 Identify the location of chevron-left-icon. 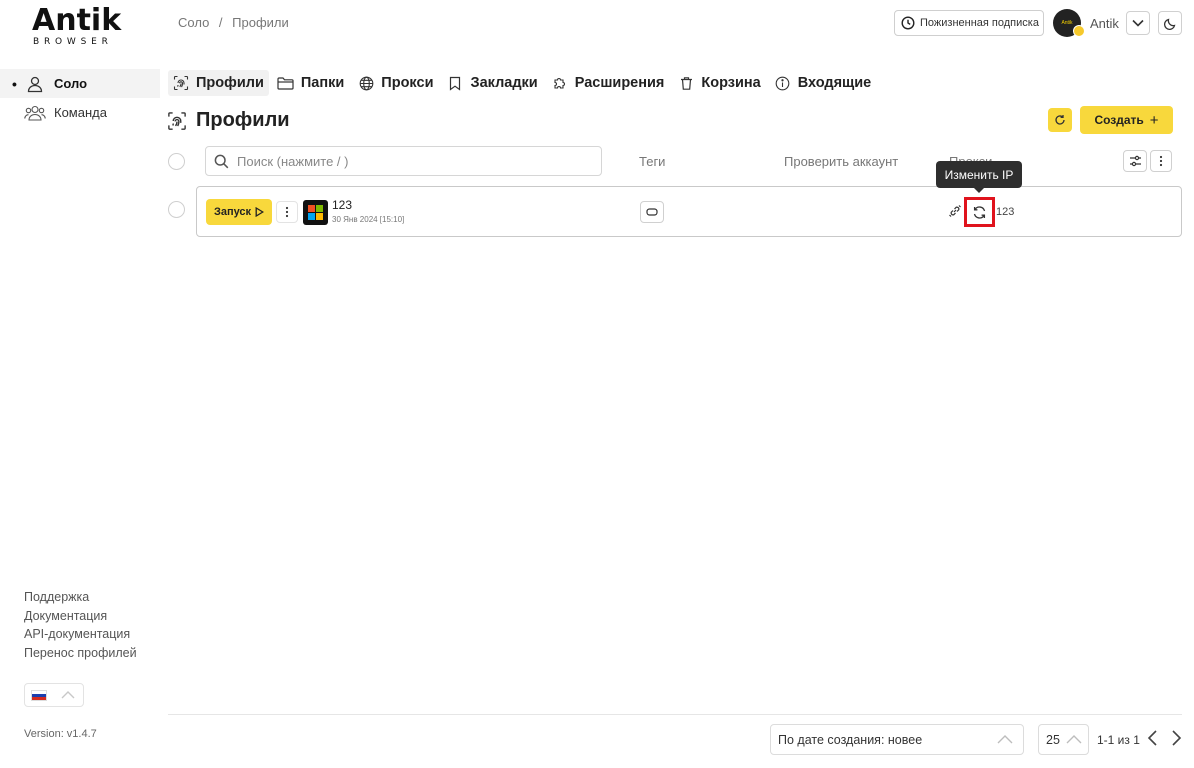
(1152, 738).